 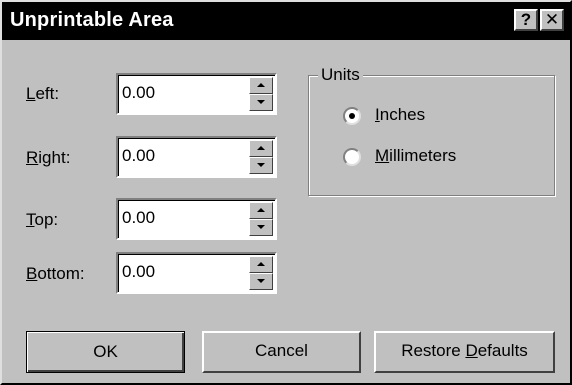 I want to click on radio-unselected-icon, so click(x=352, y=157).